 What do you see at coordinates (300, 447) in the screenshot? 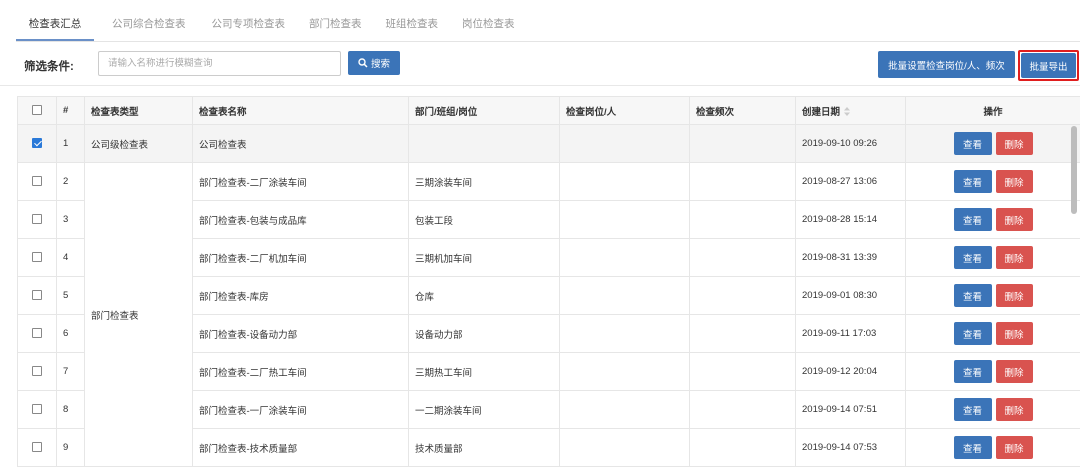
I see `row-name: 部门检查表-技术质量部` at bounding box center [300, 447].